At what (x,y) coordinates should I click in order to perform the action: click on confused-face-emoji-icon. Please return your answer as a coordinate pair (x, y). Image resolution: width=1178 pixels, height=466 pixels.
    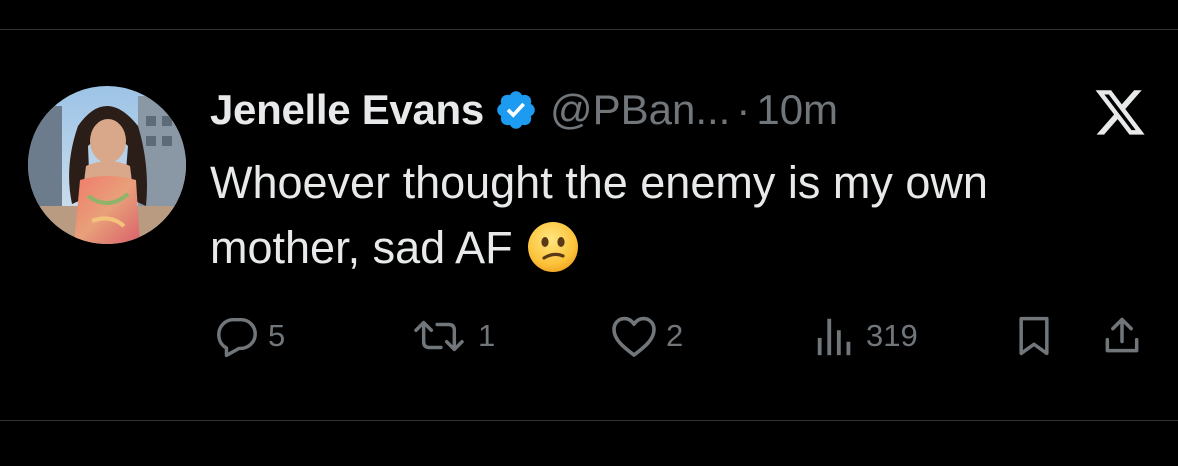
    Looking at the image, I should click on (553, 247).